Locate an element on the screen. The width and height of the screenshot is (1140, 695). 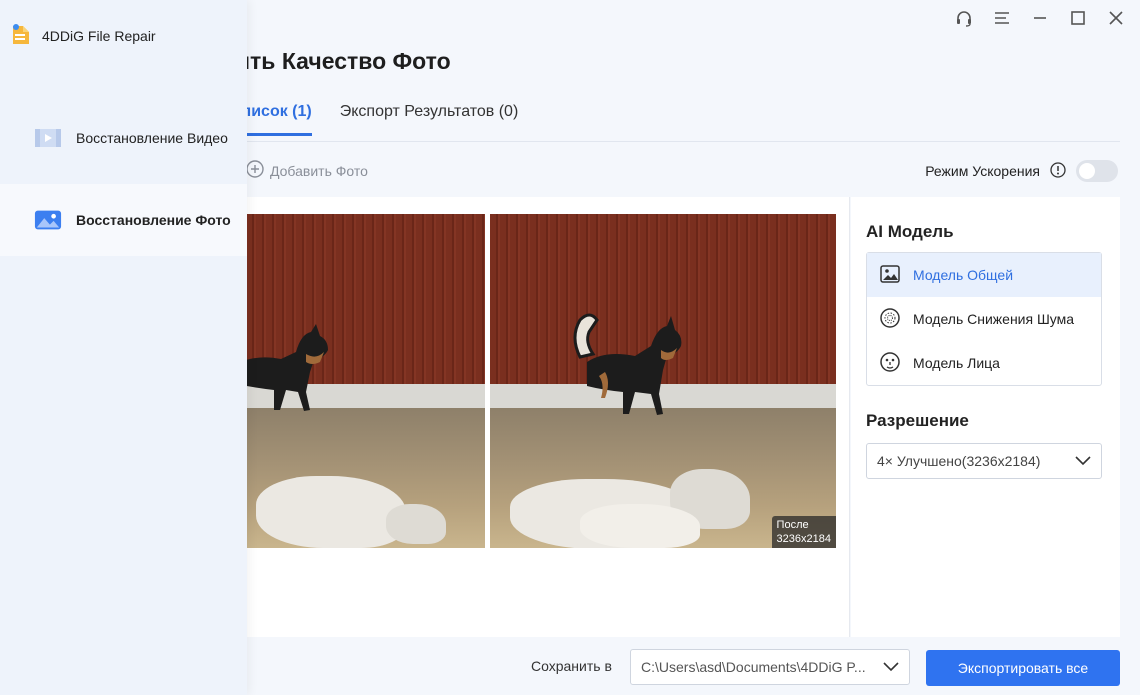
resolution-select: 4× Улучшено(3236x2184) is located at coordinates (984, 461).